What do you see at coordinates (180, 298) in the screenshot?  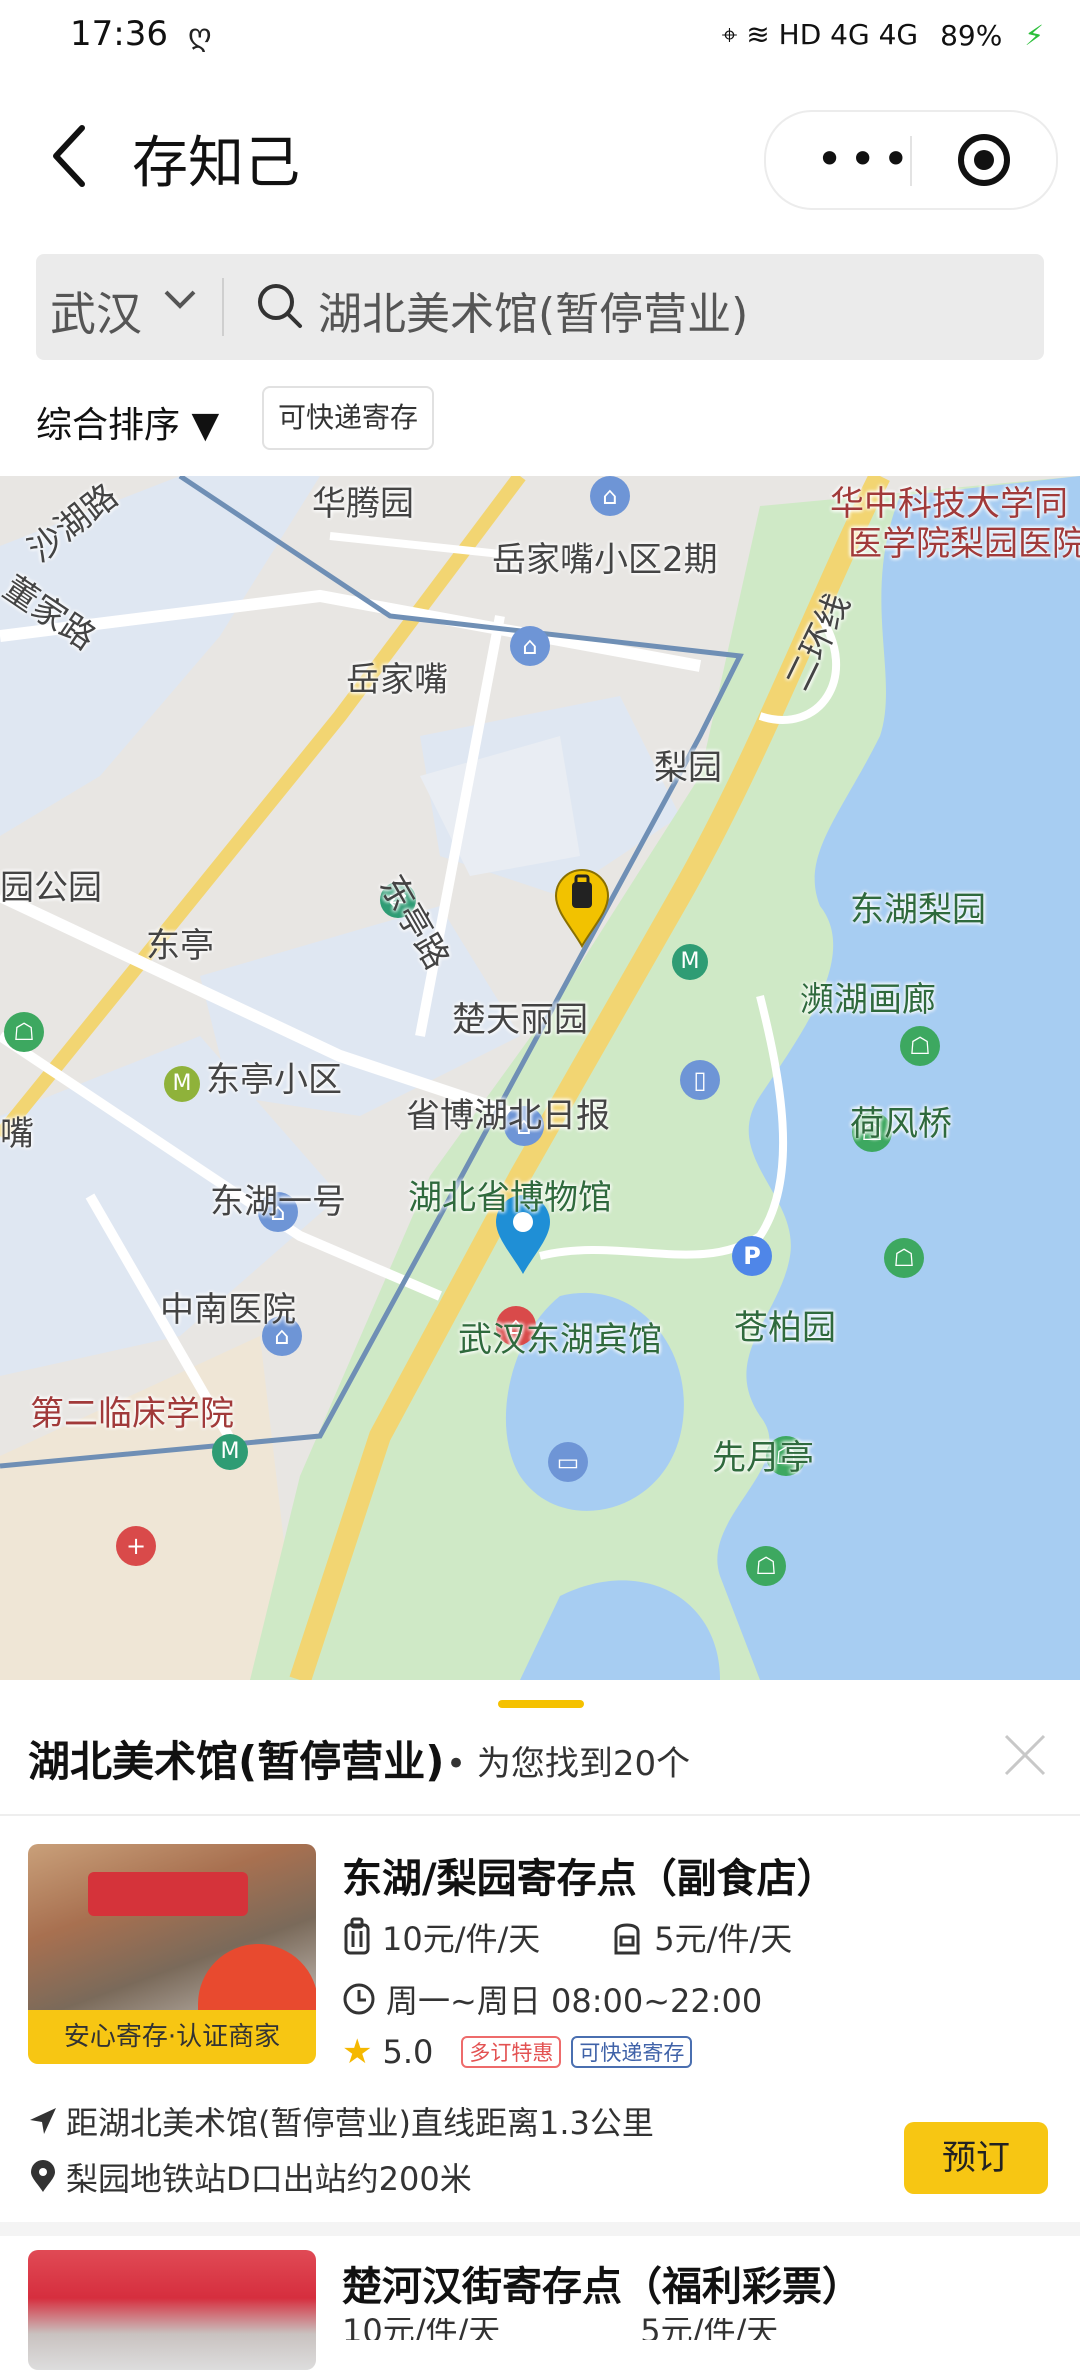 I see `chevron-down-icon` at bounding box center [180, 298].